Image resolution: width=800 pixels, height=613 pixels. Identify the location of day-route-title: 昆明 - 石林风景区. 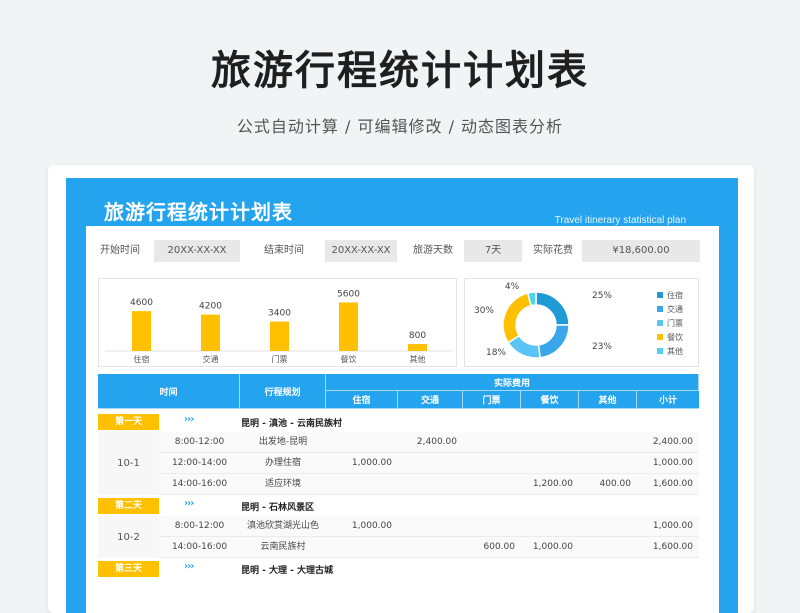
(278, 508).